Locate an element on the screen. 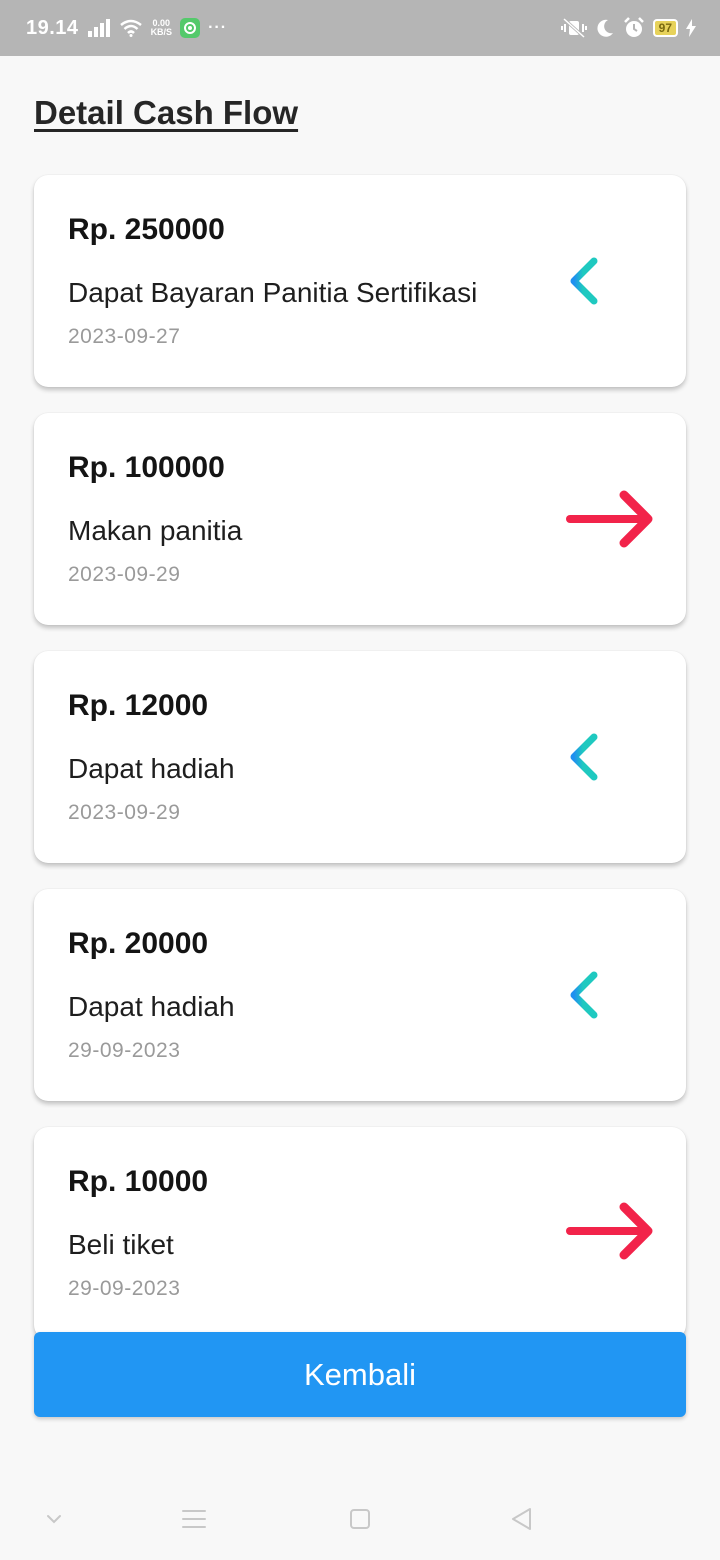 The image size is (720, 1560). app-notification-icon is located at coordinates (190, 28).